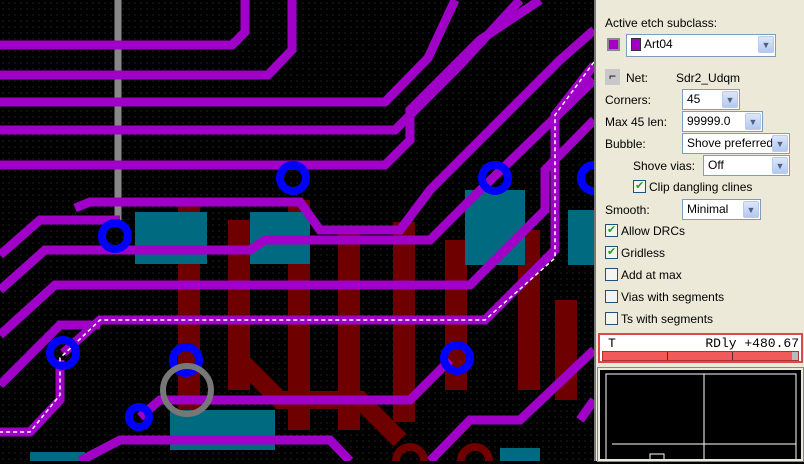 This screenshot has width=804, height=464. Describe the element at coordinates (639, 186) in the screenshot. I see `clip-dangling-checkbox` at that location.